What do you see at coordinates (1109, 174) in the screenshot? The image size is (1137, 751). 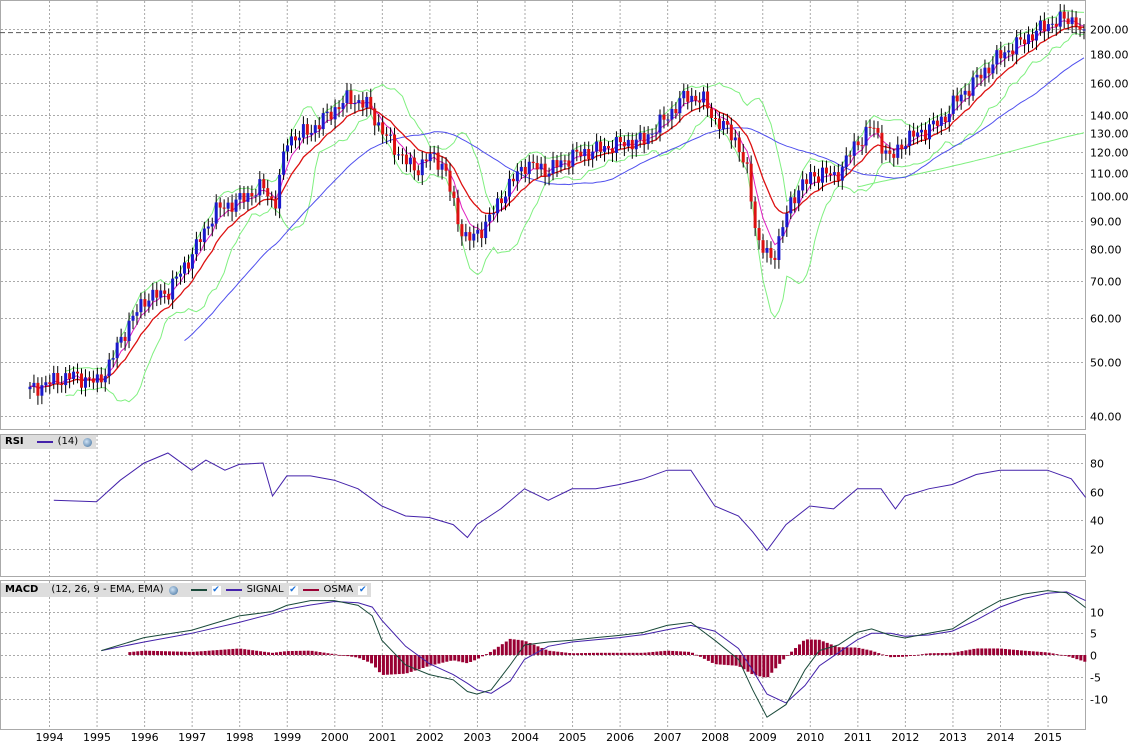 I see `price-tick-label: 110.00` at bounding box center [1109, 174].